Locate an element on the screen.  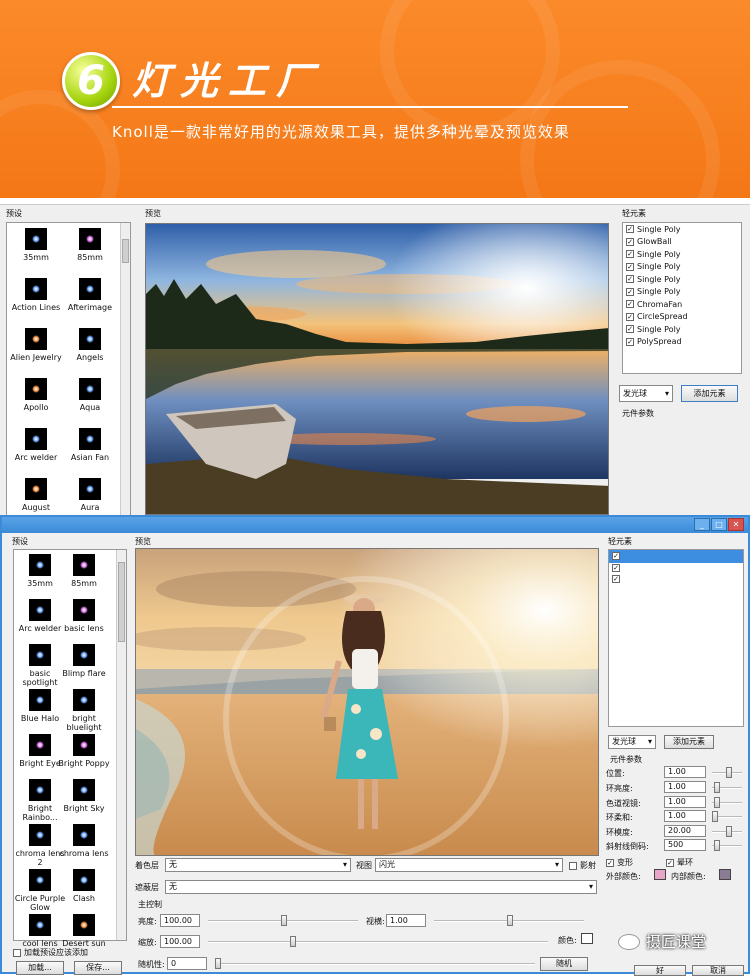
preset-item: Arc welder is located at coordinates (36, 445).